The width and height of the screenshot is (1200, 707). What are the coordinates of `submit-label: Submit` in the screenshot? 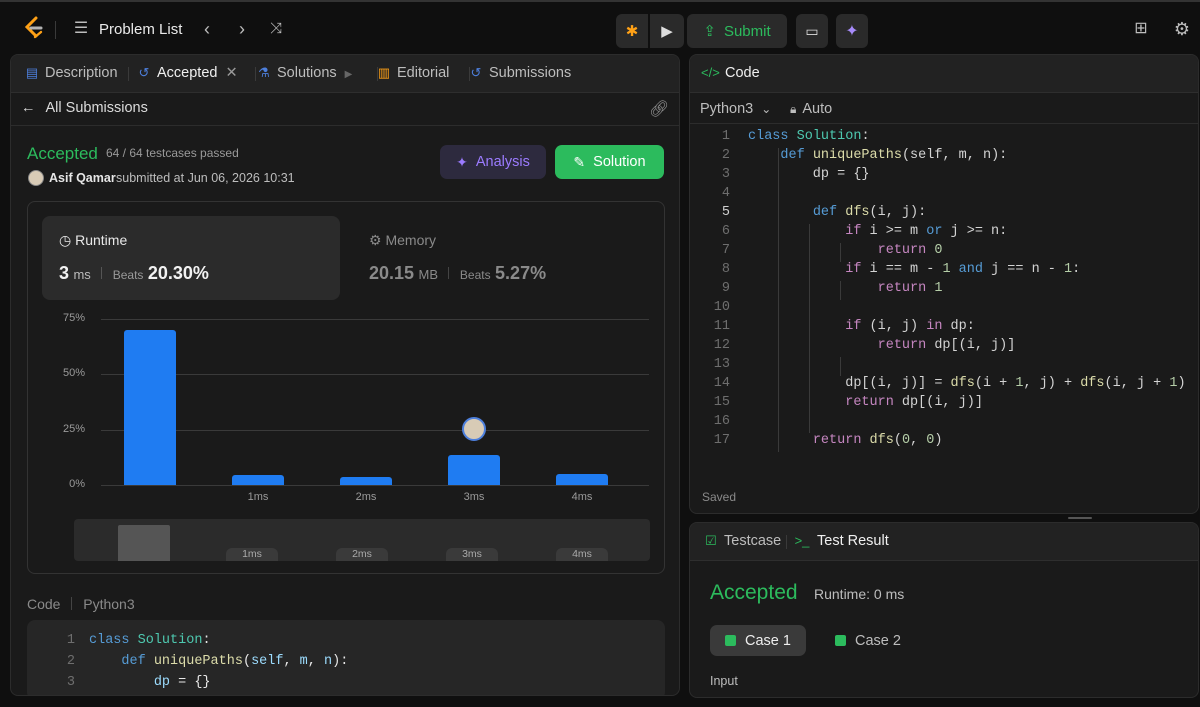 It's located at (747, 31).